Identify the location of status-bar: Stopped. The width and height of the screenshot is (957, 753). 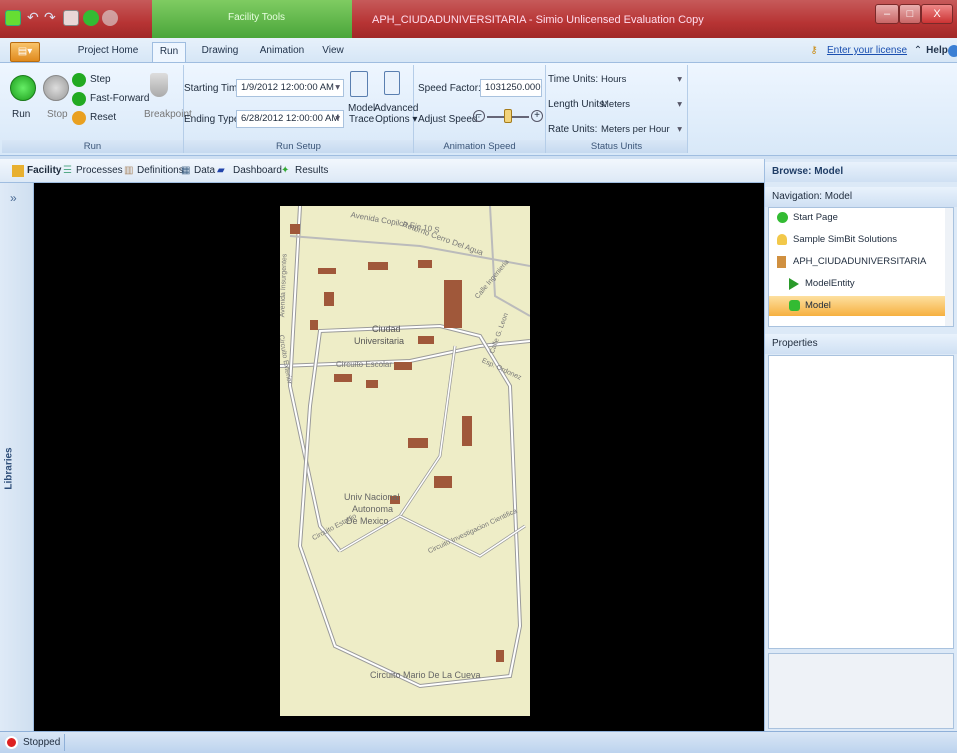
(478, 742).